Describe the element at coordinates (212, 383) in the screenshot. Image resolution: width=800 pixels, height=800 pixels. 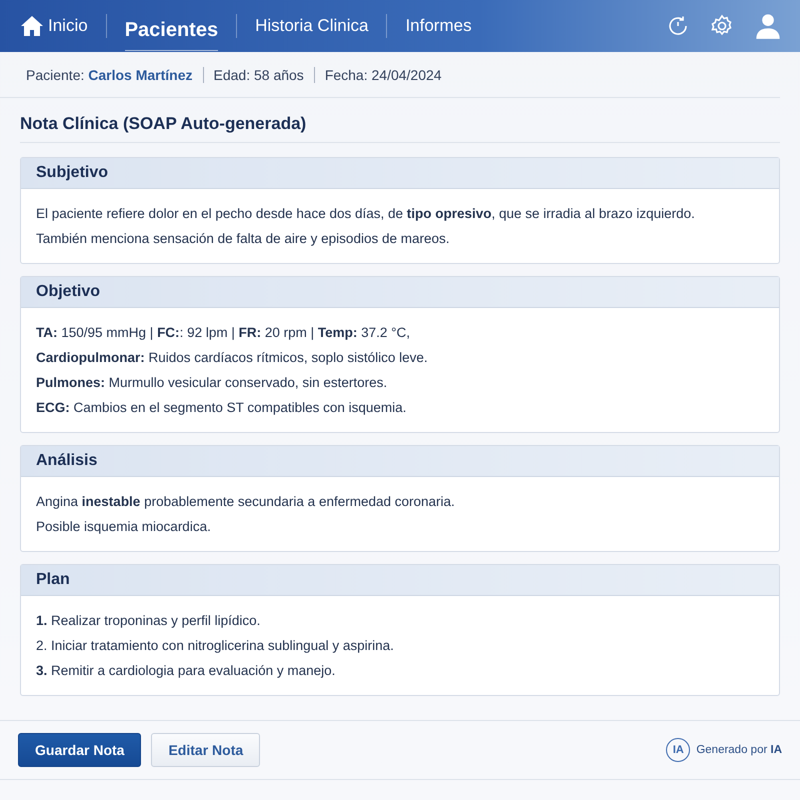
I see `note-text-line: Pulmones: Murmullo vesicular conservado, sin estertores.` at that location.